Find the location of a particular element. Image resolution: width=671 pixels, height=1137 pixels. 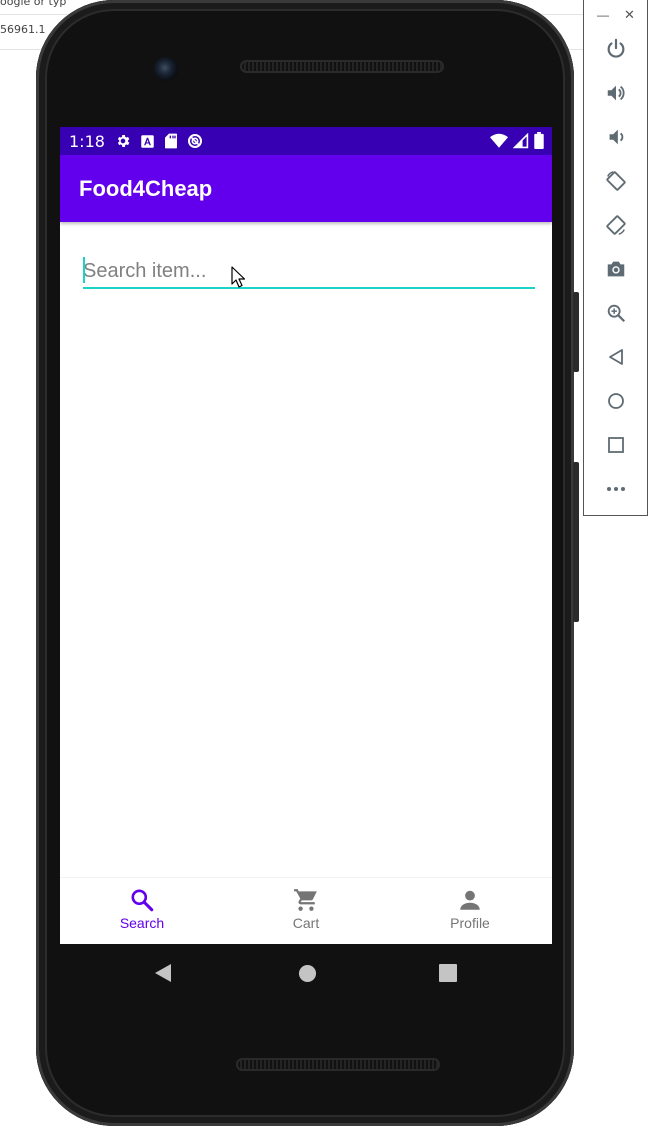

text-caret is located at coordinates (84, 270).